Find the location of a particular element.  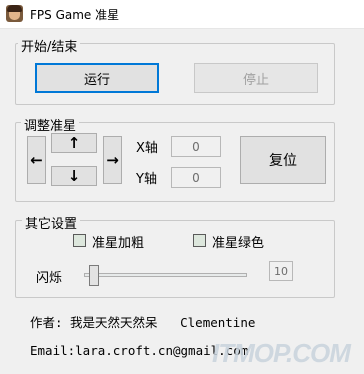

move-left-button: ← is located at coordinates (36, 160).